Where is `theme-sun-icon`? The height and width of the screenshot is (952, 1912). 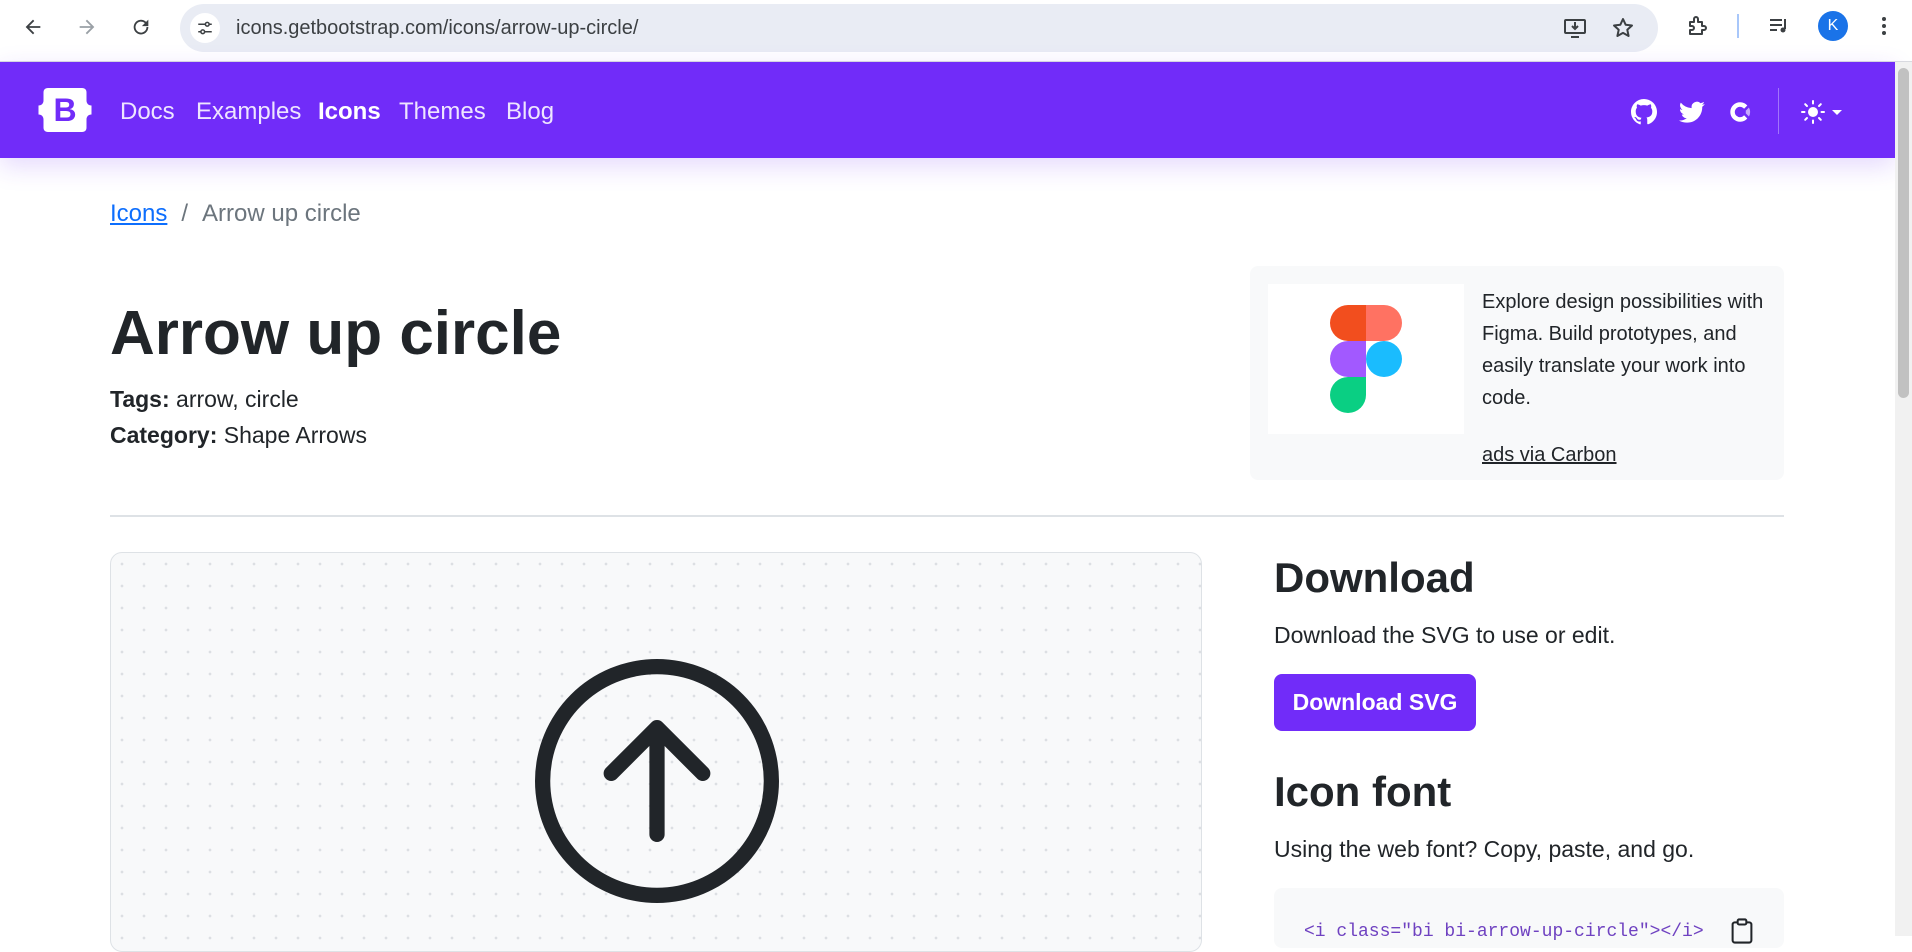
theme-sun-icon is located at coordinates (1813, 112).